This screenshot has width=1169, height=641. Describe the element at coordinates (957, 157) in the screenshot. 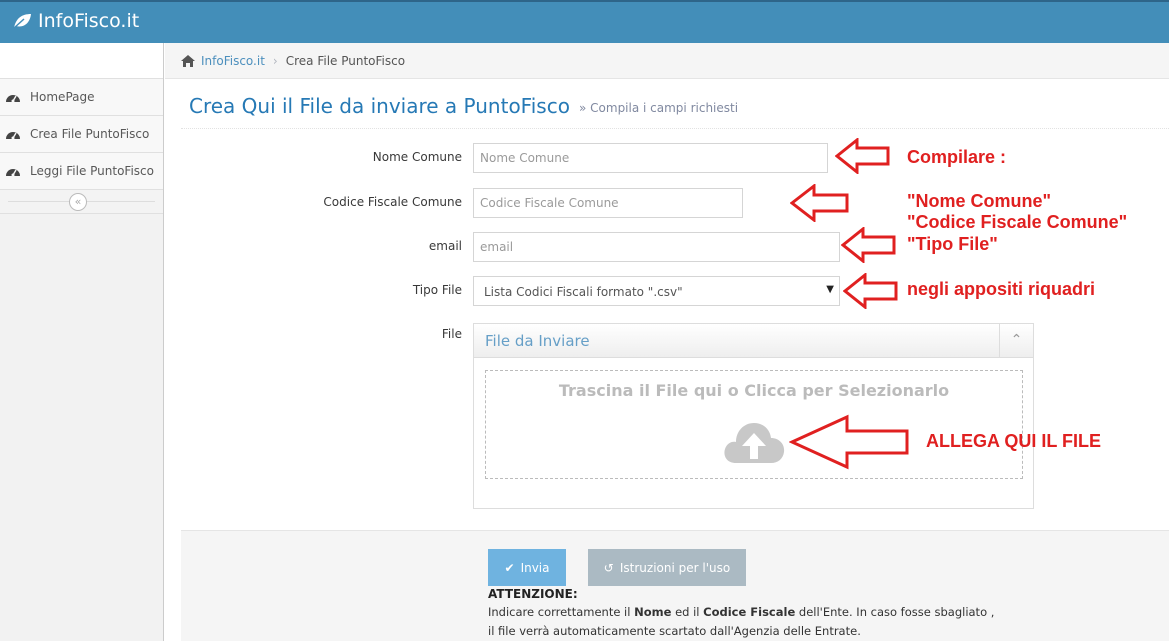

I see `annotation-text: Compilare :` at that location.